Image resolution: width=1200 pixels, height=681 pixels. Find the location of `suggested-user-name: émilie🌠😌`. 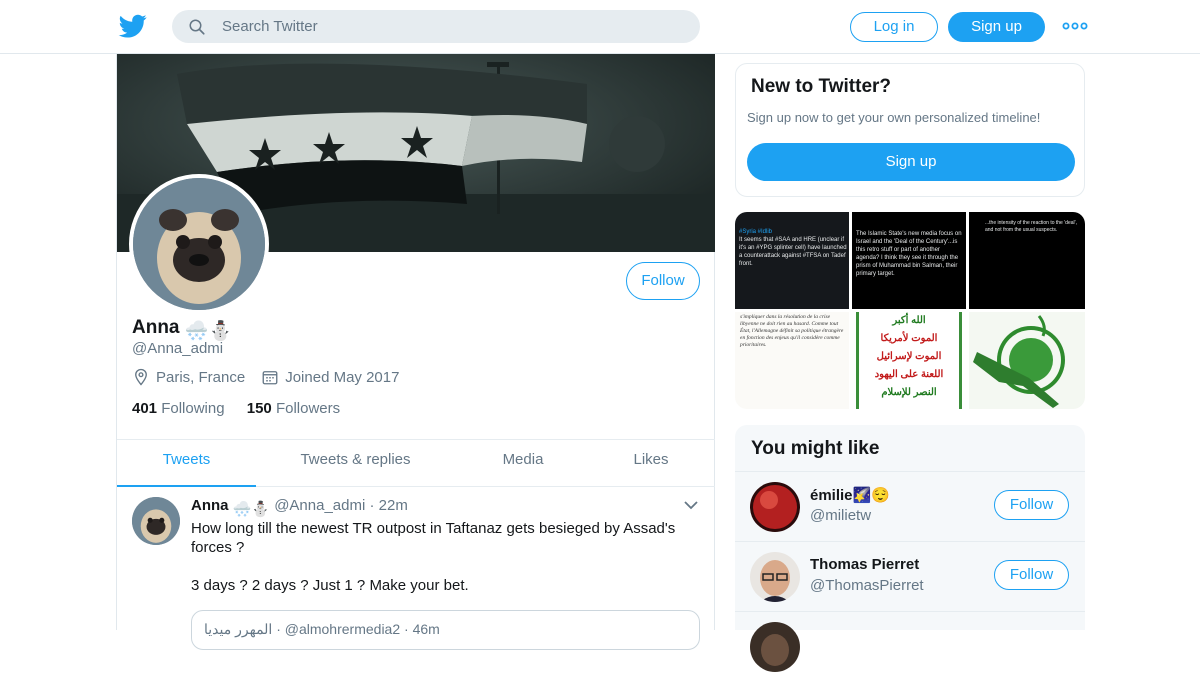

suggested-user-name: émilie🌠😌 is located at coordinates (850, 495).